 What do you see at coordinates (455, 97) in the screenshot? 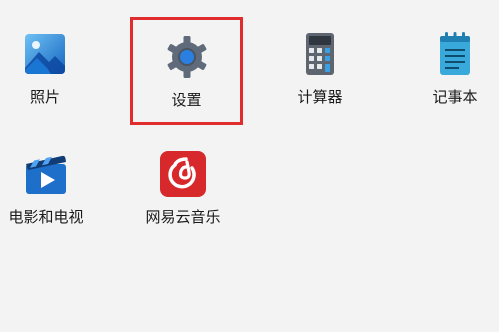
I see `app-label: 记事本` at bounding box center [455, 97].